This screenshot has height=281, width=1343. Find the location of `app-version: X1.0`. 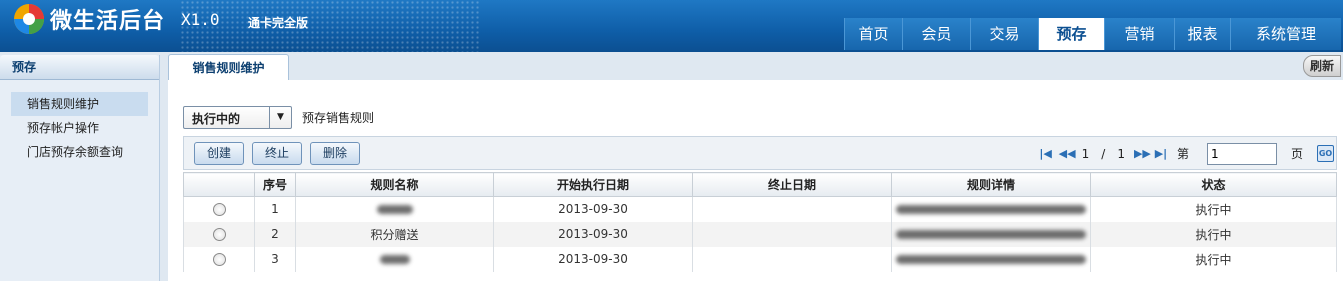

app-version: X1.0 is located at coordinates (200, 19).